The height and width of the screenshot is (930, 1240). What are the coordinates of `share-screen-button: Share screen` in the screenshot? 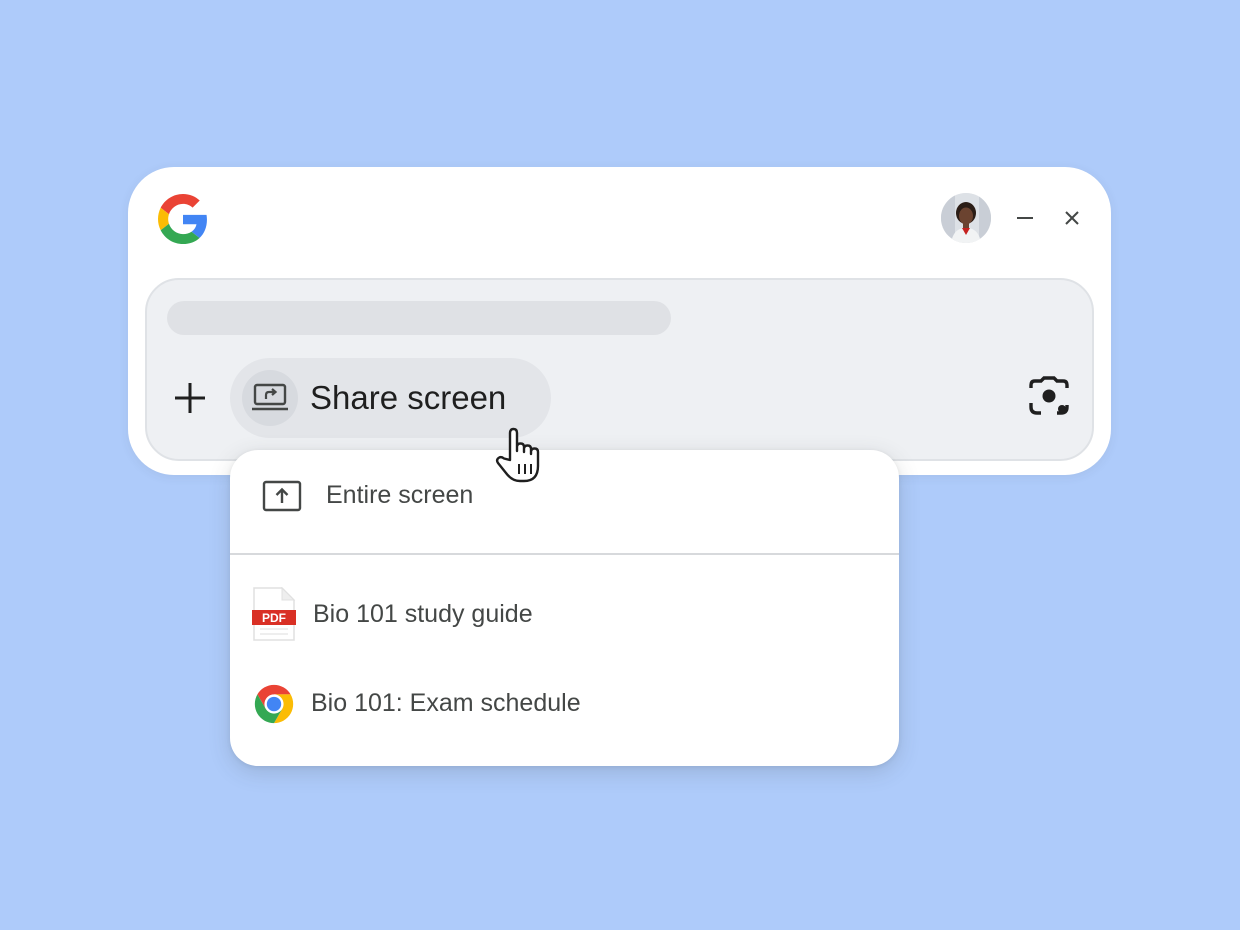 It's located at (390, 398).